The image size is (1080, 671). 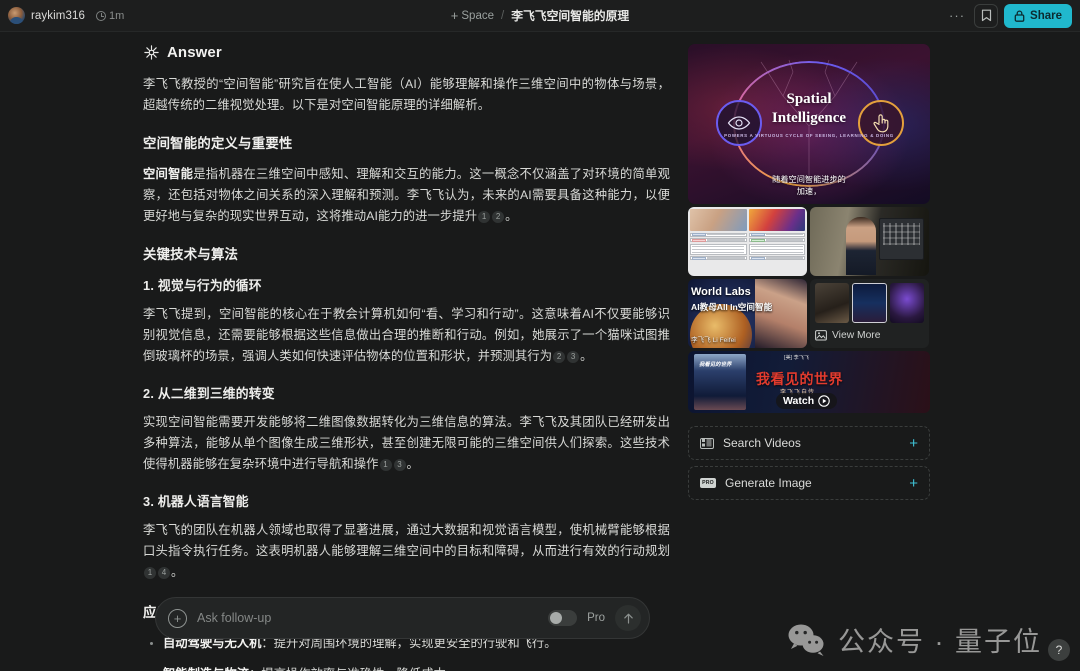 What do you see at coordinates (762, 443) in the screenshot?
I see `search-videos-label: Search Videos` at bounding box center [762, 443].